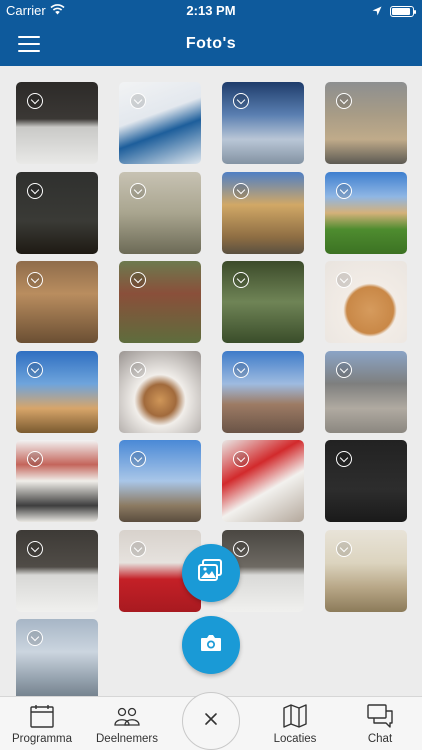 The image size is (422, 750). I want to click on tab-label: Chat, so click(380, 739).